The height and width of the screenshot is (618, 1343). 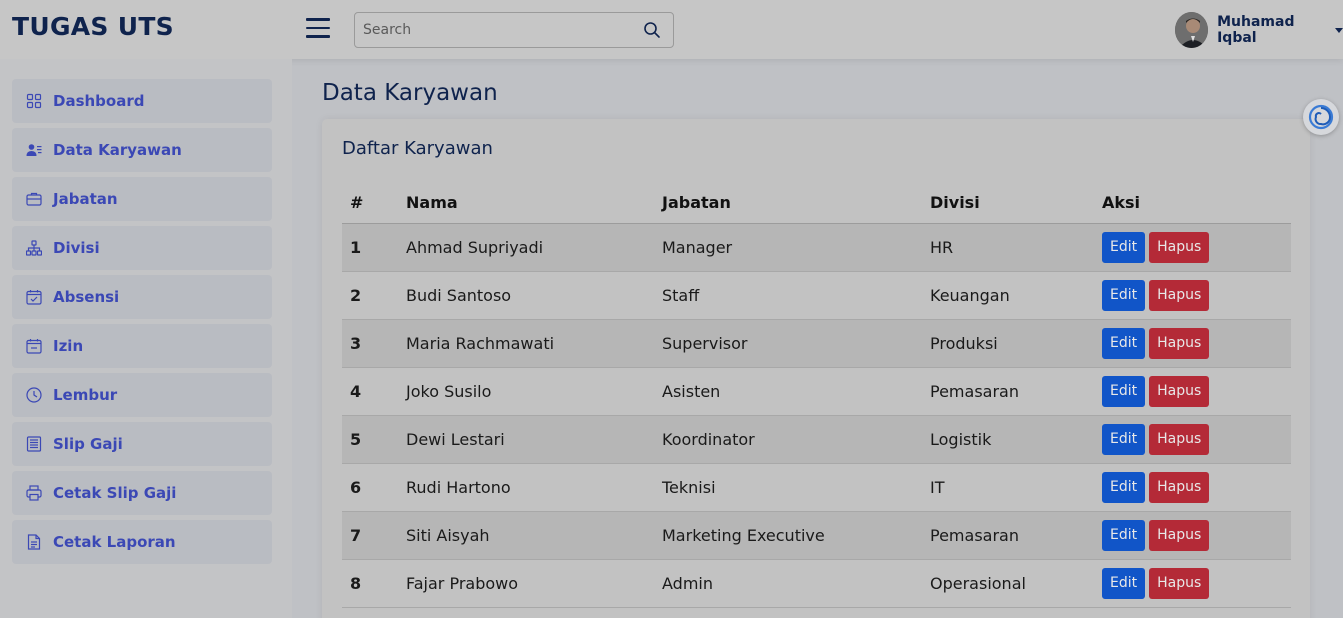 What do you see at coordinates (34, 101) in the screenshot?
I see `grid-icon` at bounding box center [34, 101].